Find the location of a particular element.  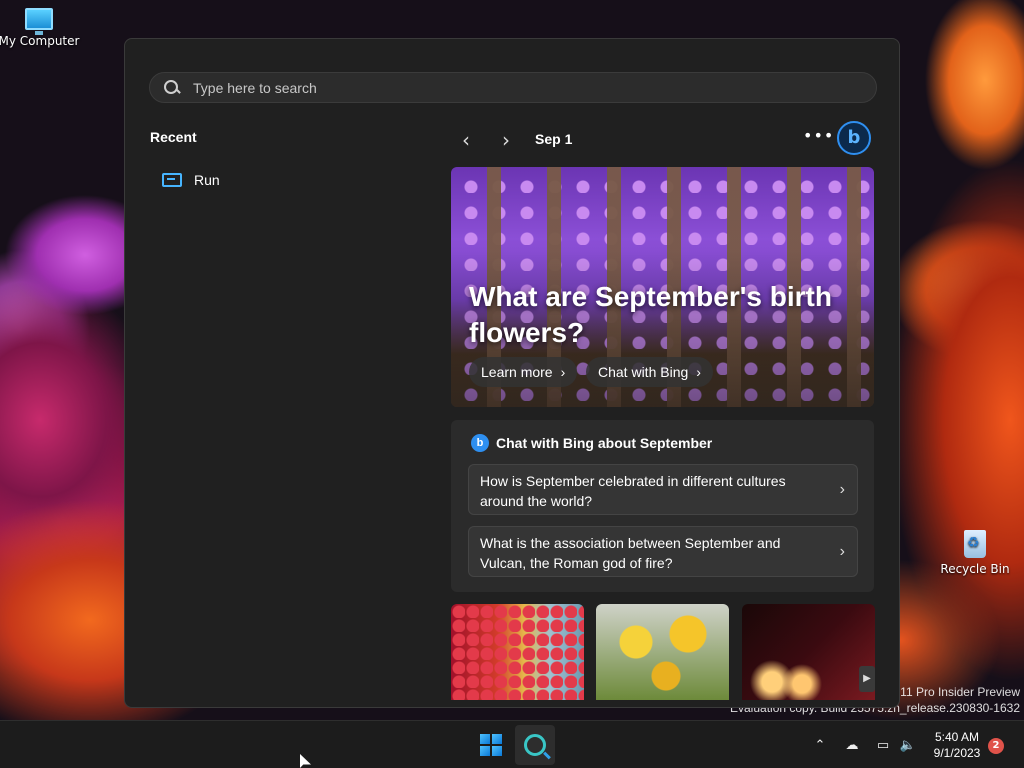

recent-item-run: Run is located at coordinates (285, 180).